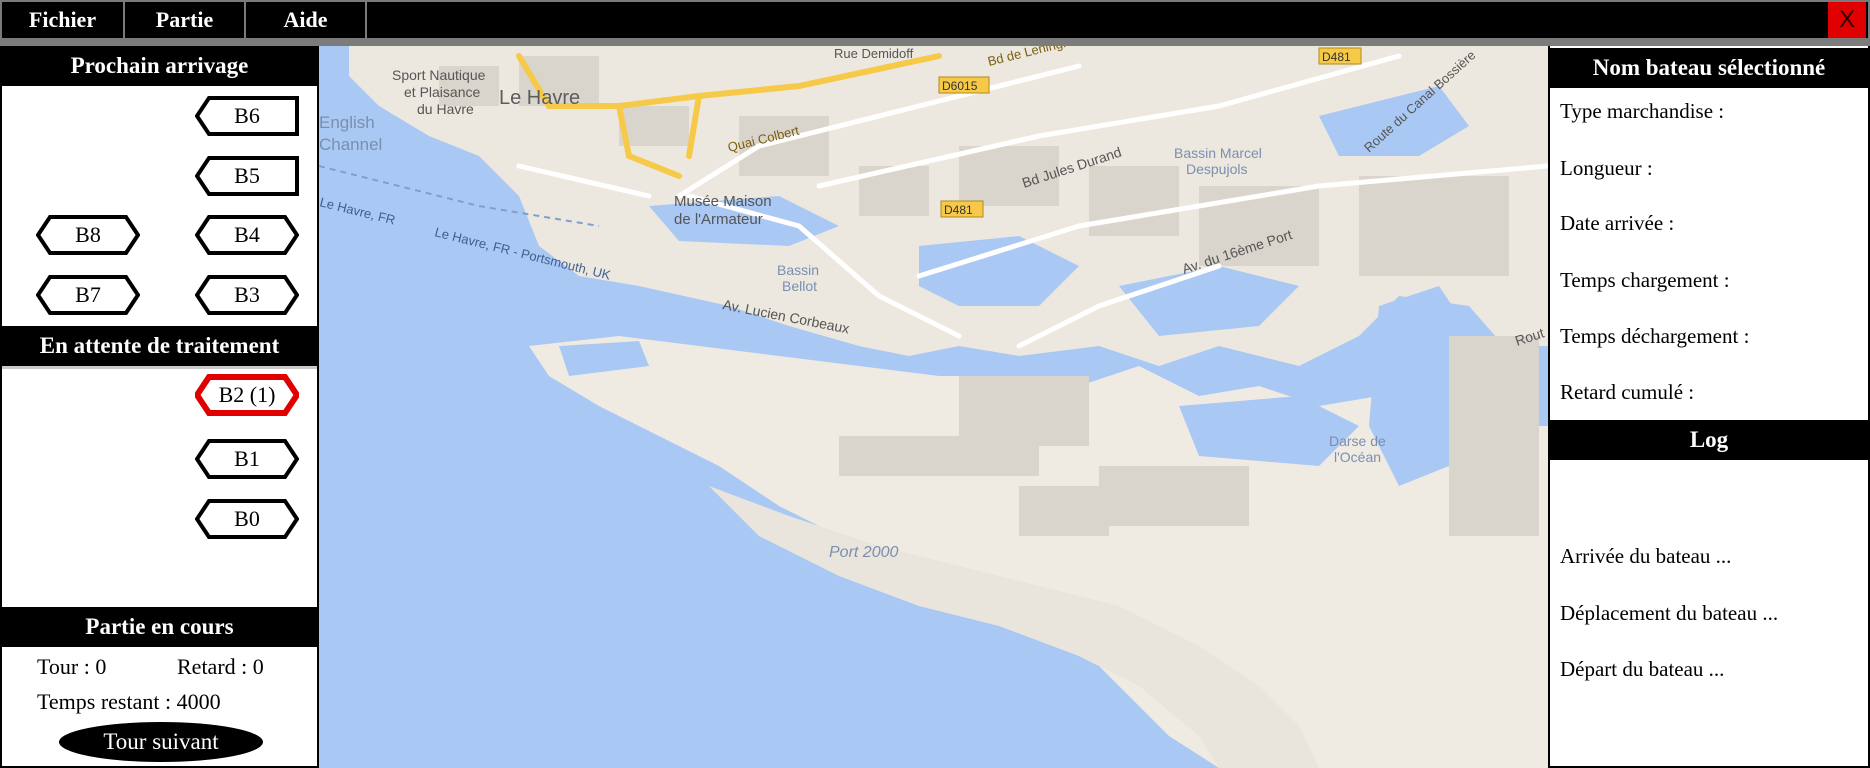  What do you see at coordinates (960, 86) in the screenshot?
I see `label-d6015: D6015` at bounding box center [960, 86].